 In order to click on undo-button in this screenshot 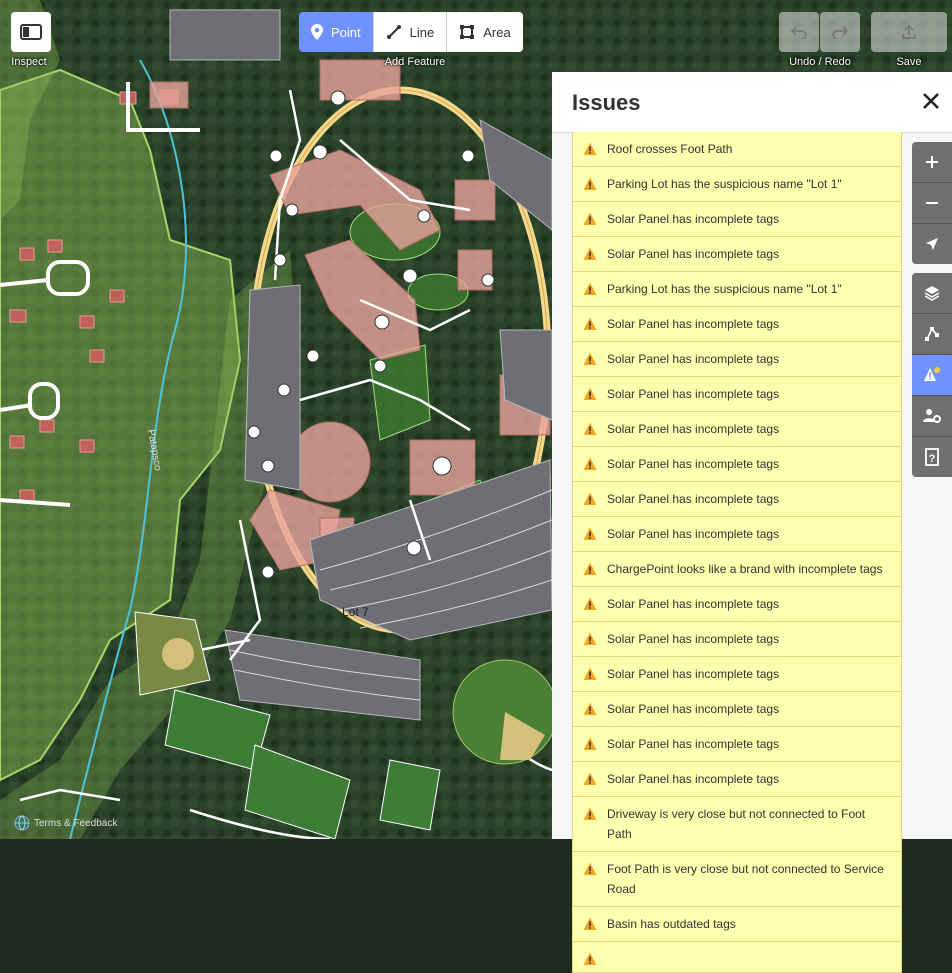, I will do `click(799, 32)`.